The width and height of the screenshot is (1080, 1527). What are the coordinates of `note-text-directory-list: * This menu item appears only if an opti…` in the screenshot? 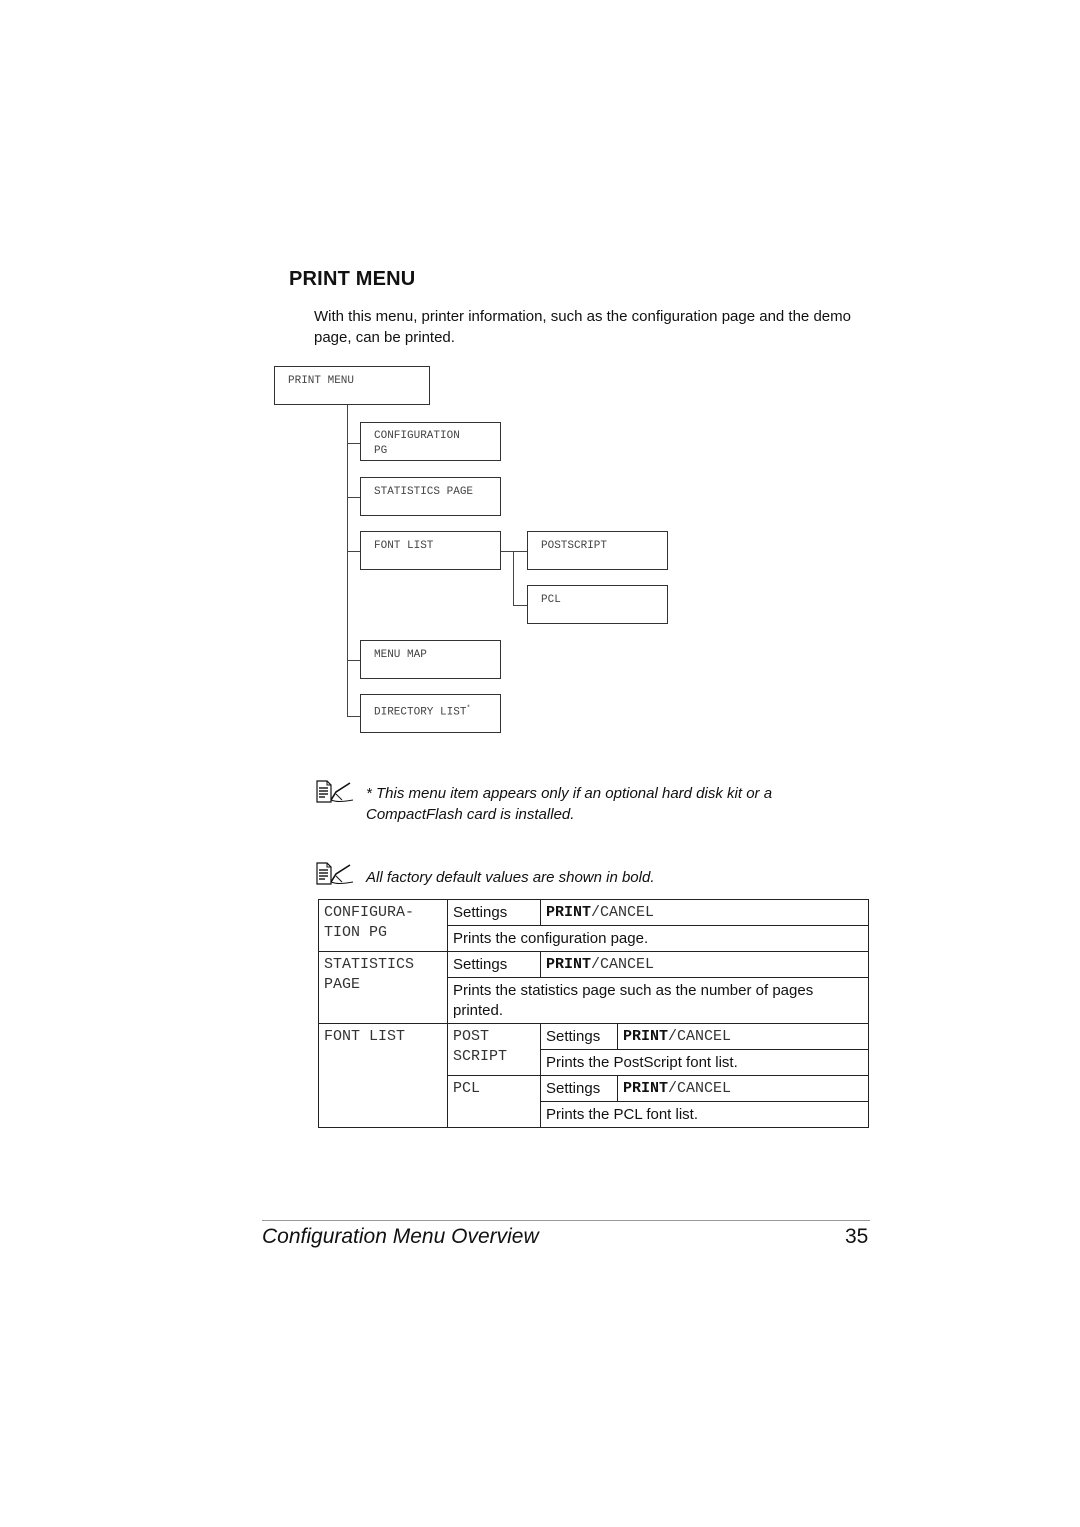 It's located at (569, 804).